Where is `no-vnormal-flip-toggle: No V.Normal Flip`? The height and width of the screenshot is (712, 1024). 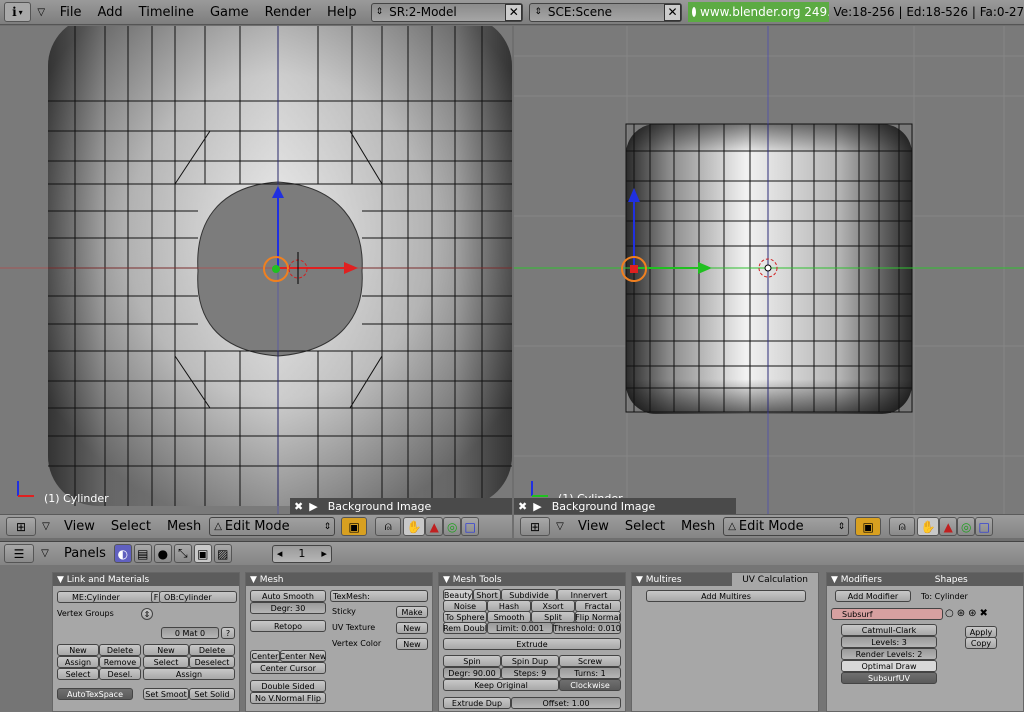 no-vnormal-flip-toggle: No V.Normal Flip is located at coordinates (288, 698).